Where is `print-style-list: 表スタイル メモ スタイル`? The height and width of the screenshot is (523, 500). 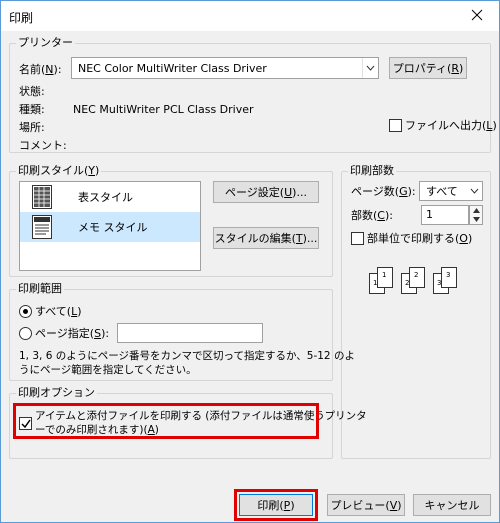 print-style-list: 表スタイル メモ スタイル is located at coordinates (110, 226).